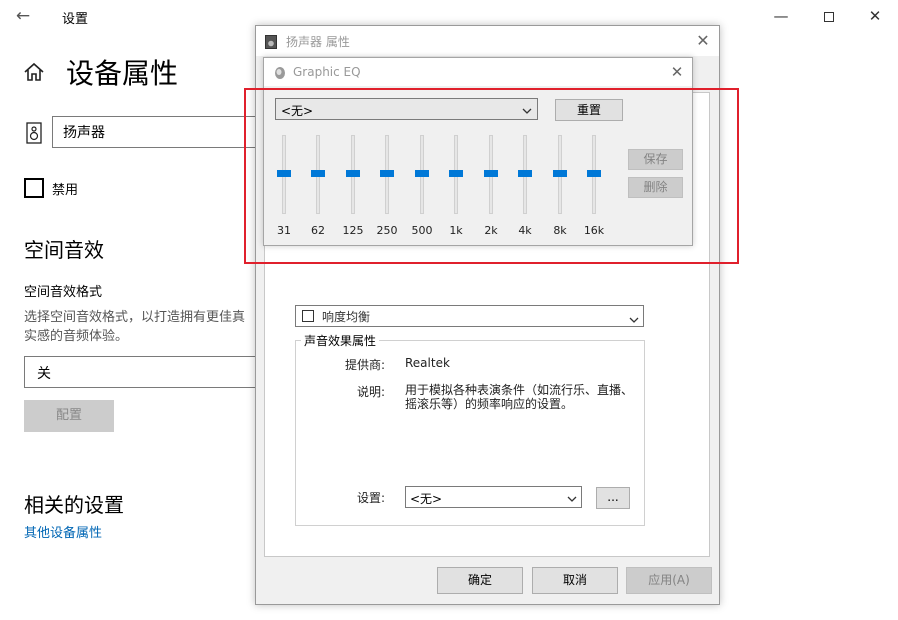 This screenshot has width=898, height=620. Describe the element at coordinates (34, 72) in the screenshot. I see `home-icon` at that location.